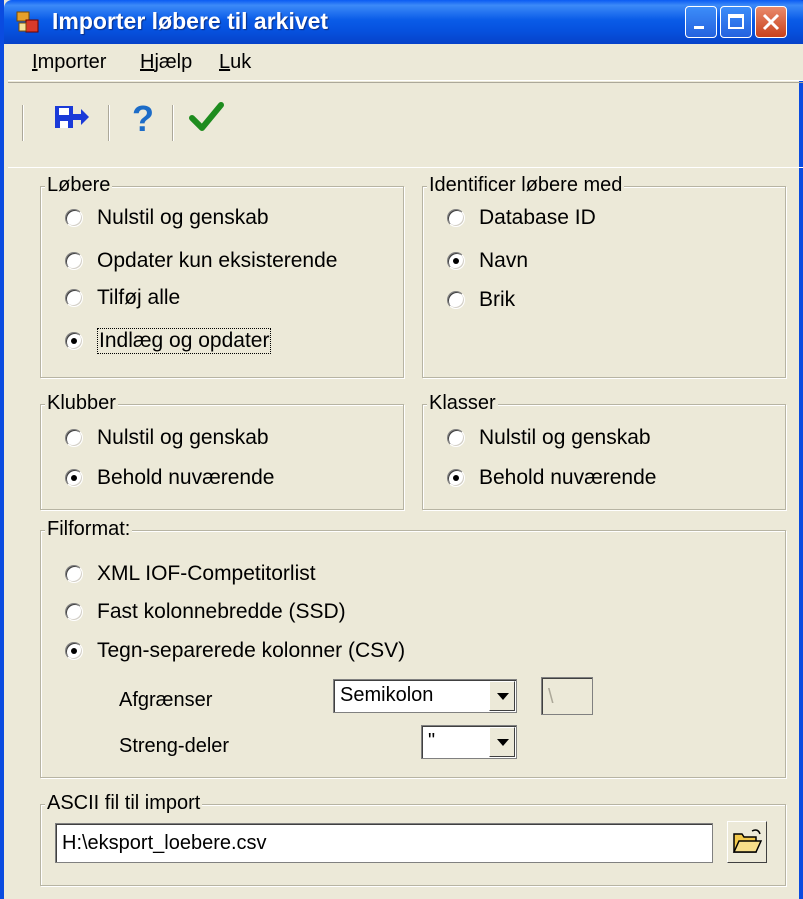 The width and height of the screenshot is (803, 899). What do you see at coordinates (206, 117) in the screenshot?
I see `checkmark-icon` at bounding box center [206, 117].